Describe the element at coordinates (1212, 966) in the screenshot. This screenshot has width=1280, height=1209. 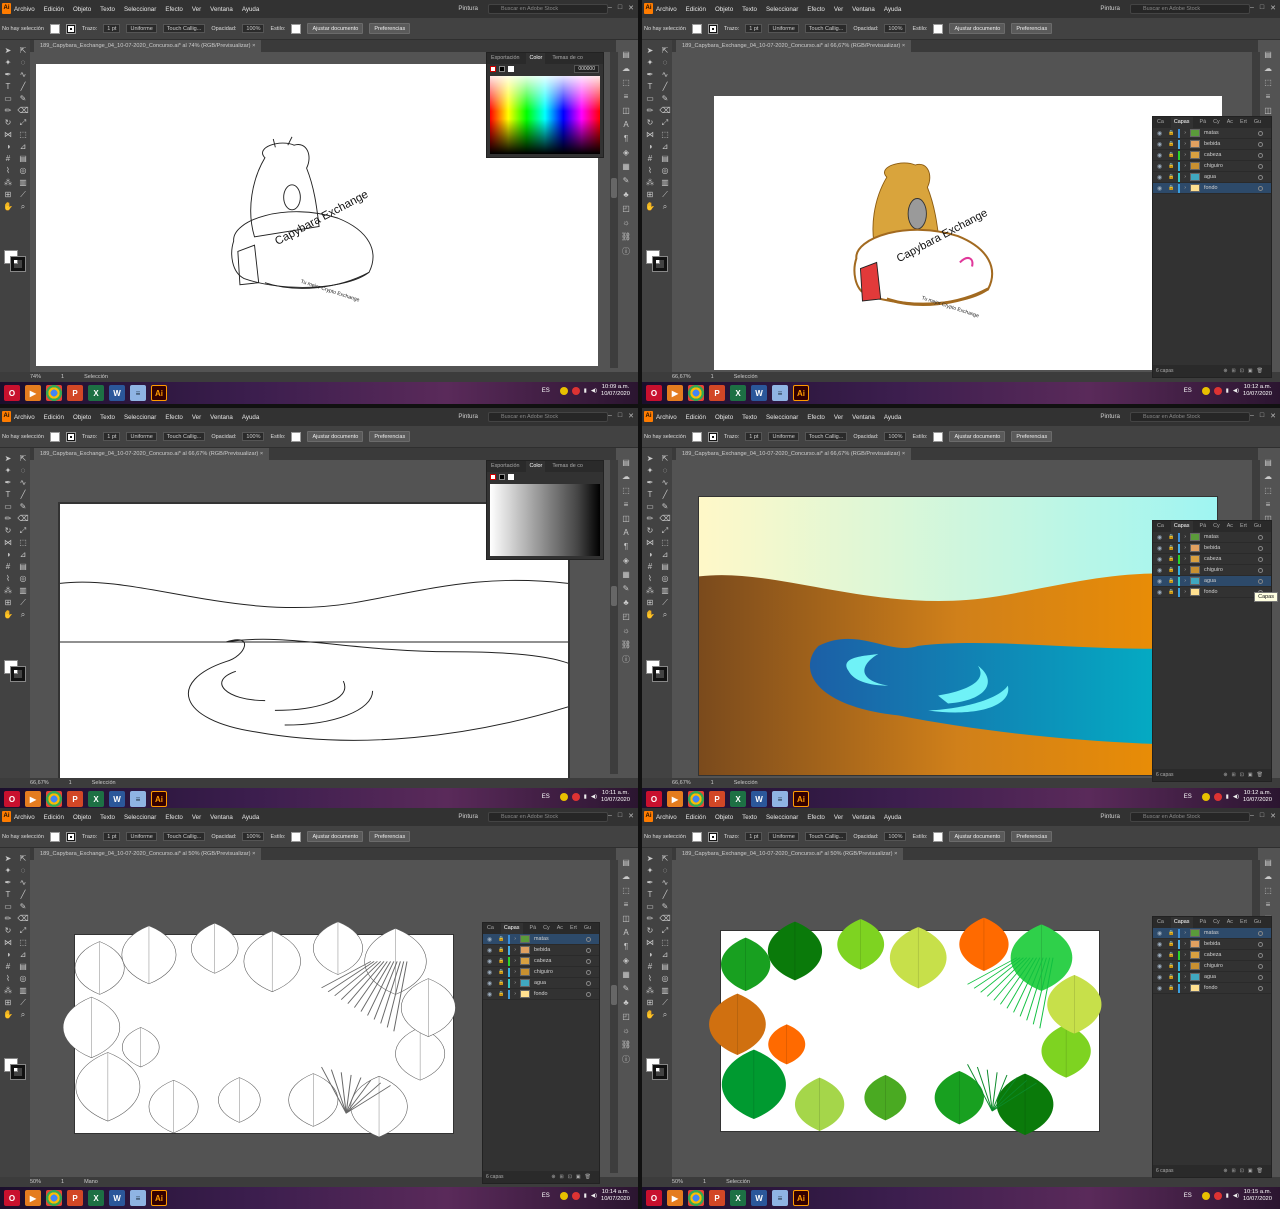
I see `layer-row-chiguiro: ◉ 🔒 › chiguiro` at that location.